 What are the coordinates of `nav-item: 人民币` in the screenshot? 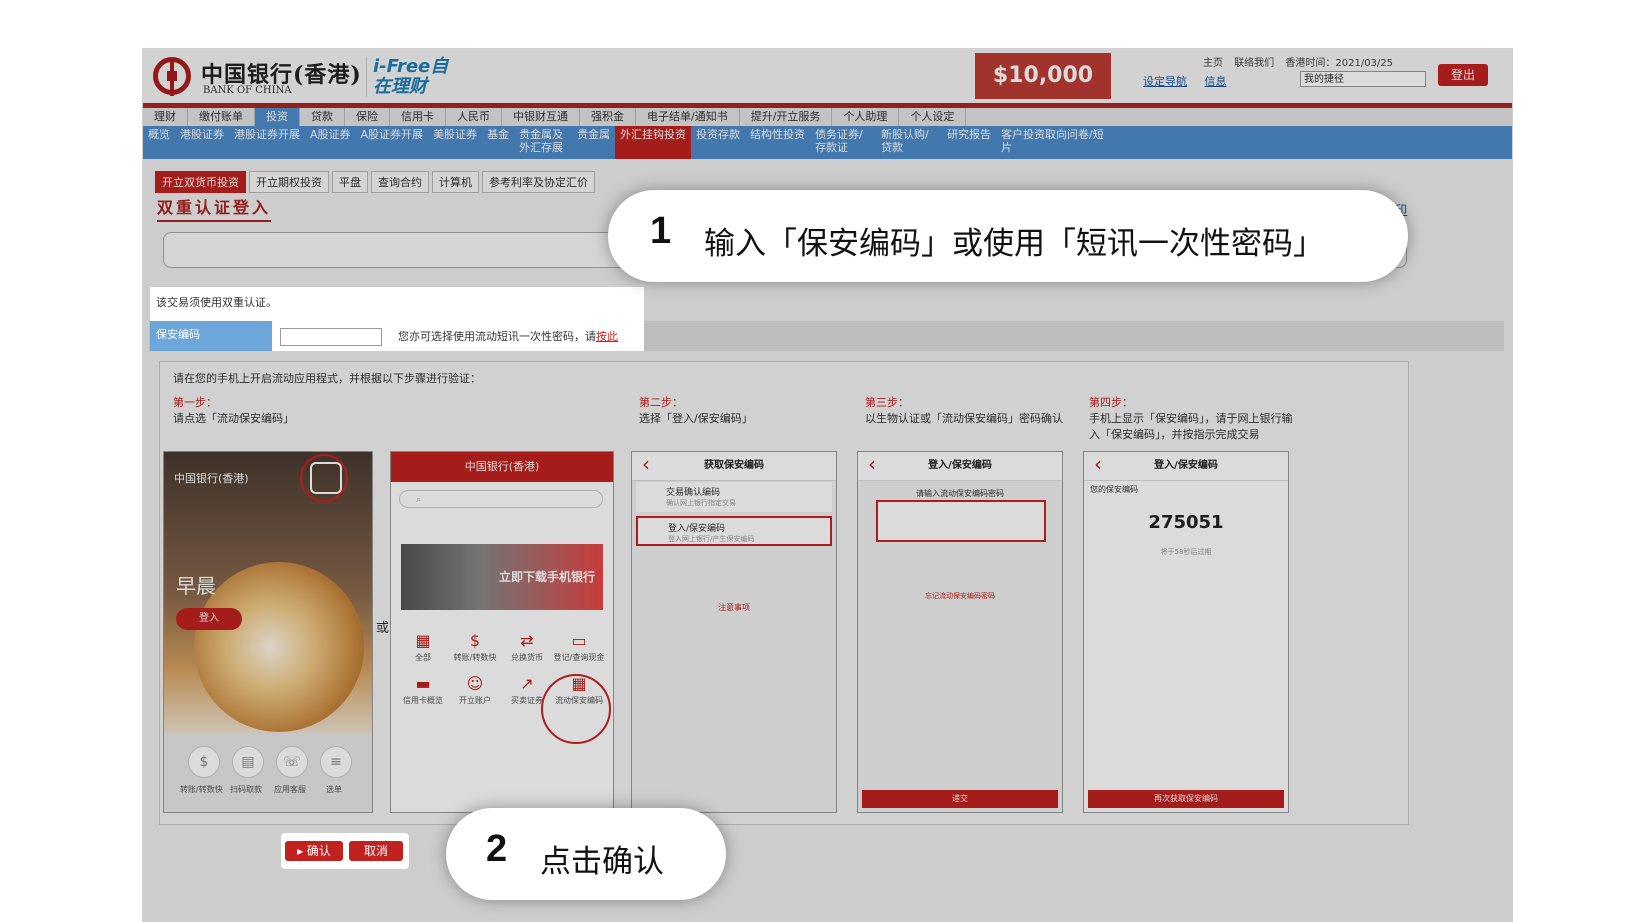 It's located at (474, 117).